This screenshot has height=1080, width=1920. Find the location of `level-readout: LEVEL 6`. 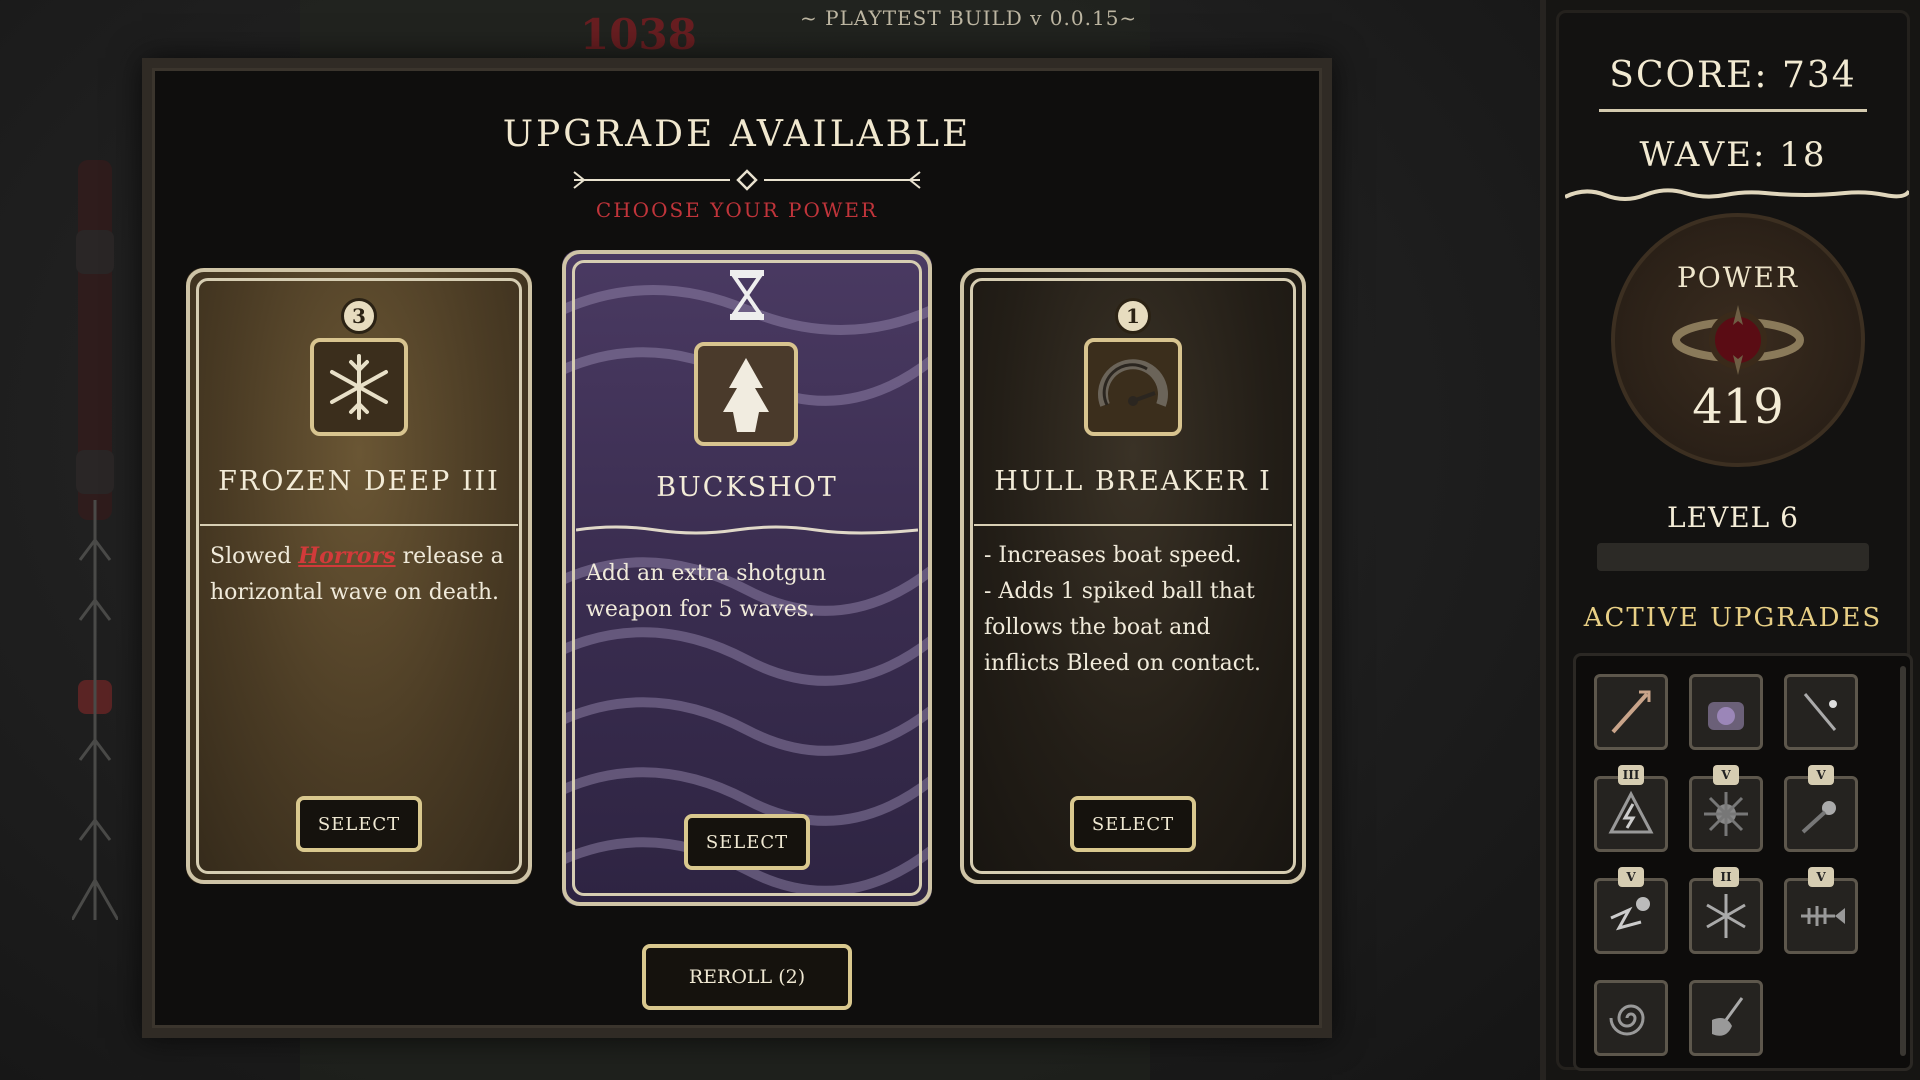

level-readout: LEVEL 6 is located at coordinates (1732, 517).